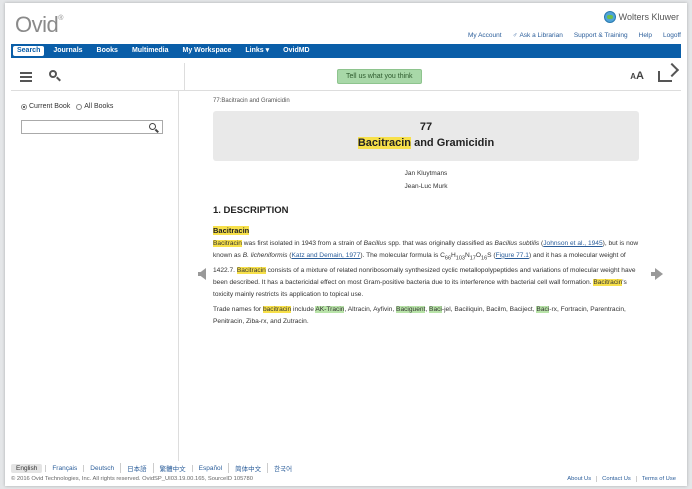 This screenshot has height=489, width=692. Describe the element at coordinates (247, 468) in the screenshot. I see `lang-simplified-chinese: 简体中文` at that location.